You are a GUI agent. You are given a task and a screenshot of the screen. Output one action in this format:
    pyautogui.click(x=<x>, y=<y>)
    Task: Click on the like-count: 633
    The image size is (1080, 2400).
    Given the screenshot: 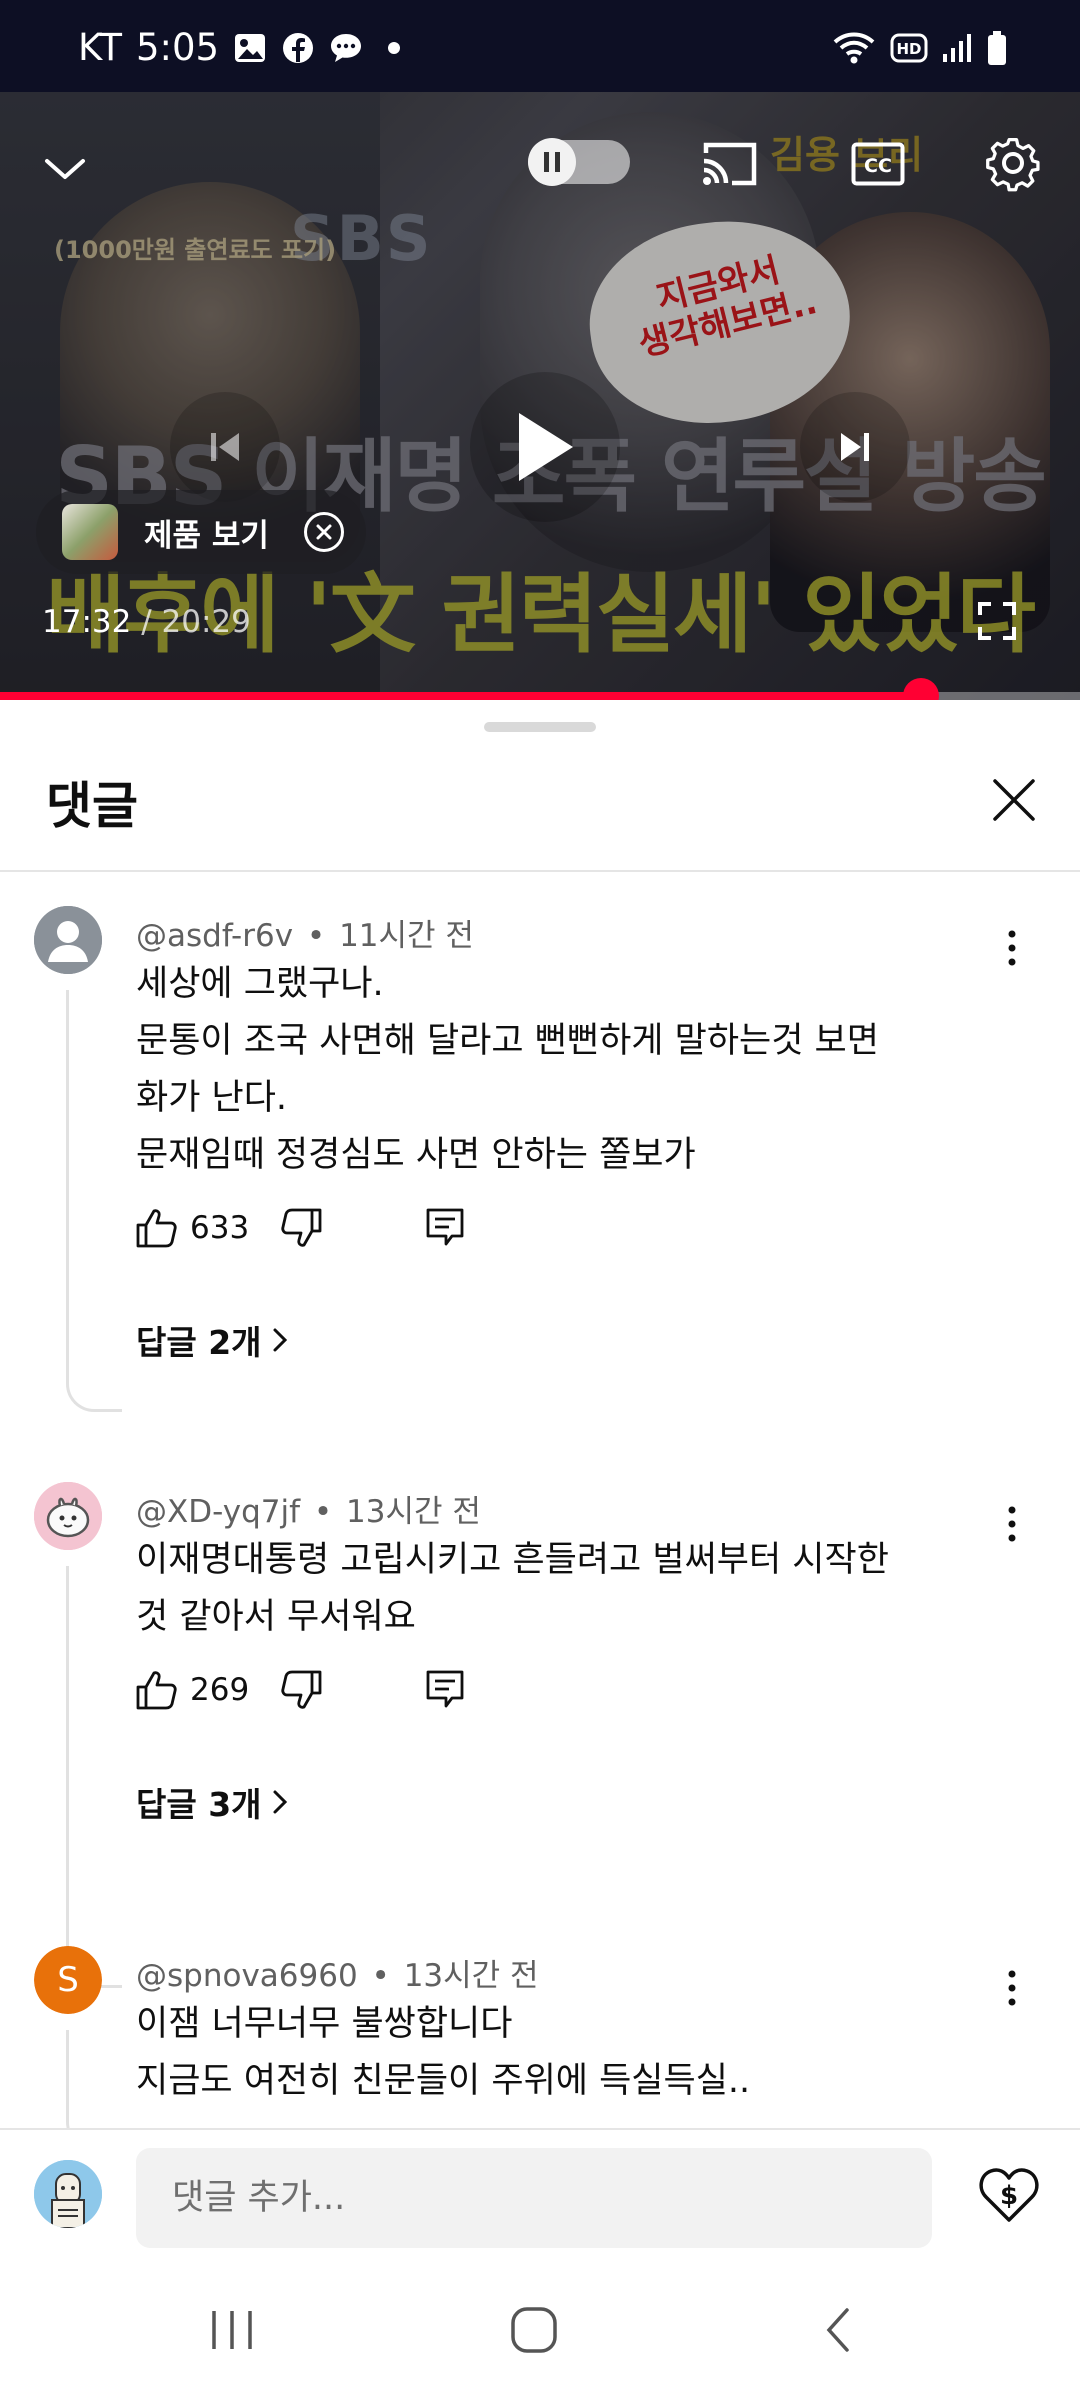 What is the action you would take?
    pyautogui.click(x=220, y=1228)
    